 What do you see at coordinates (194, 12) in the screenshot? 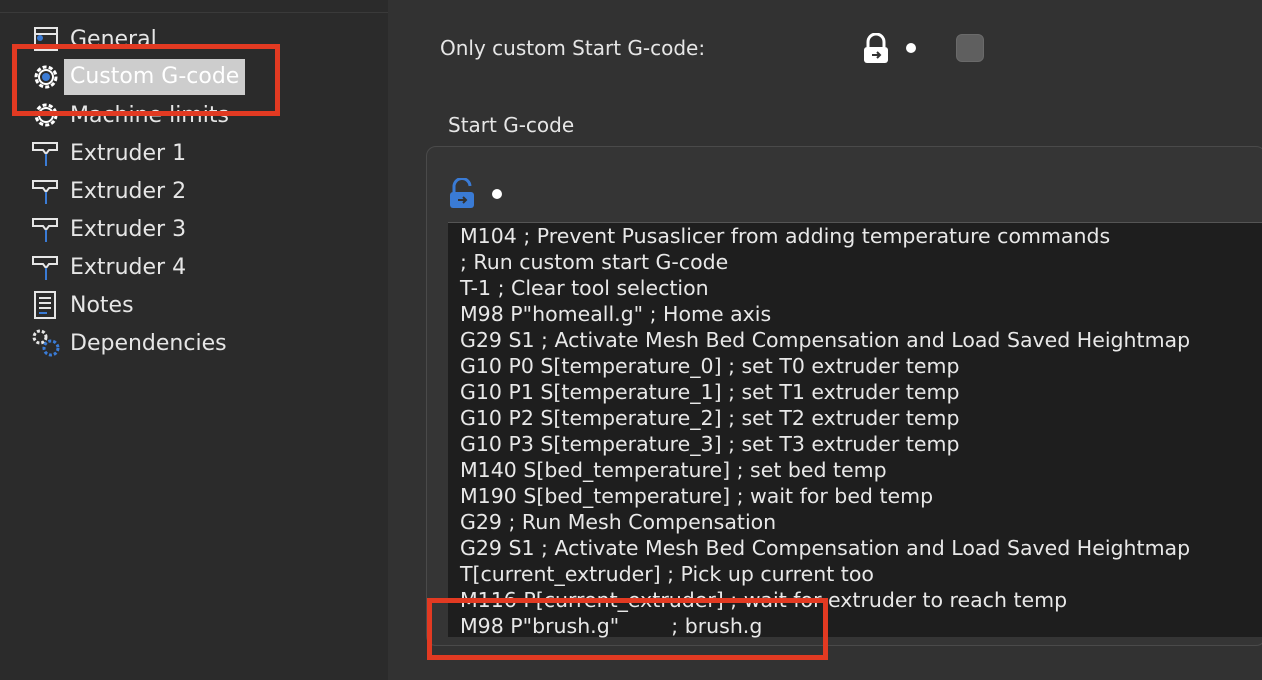
I see `sidebar-top-divider` at bounding box center [194, 12].